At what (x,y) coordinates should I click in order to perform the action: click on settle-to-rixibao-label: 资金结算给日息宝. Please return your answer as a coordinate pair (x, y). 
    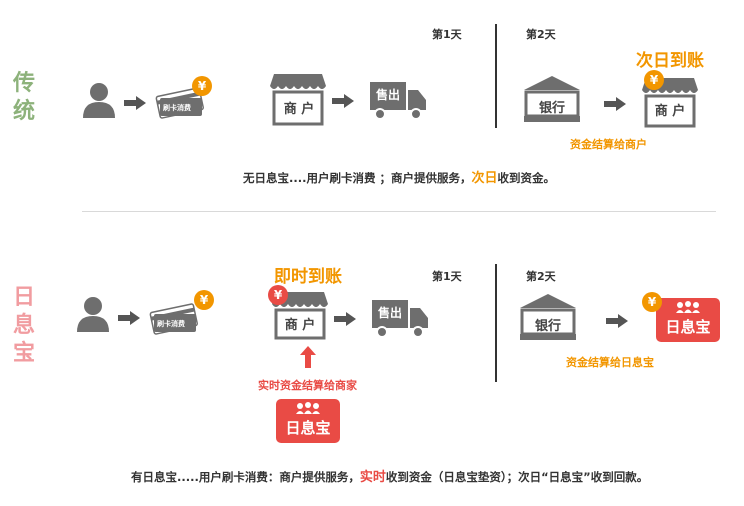
    Looking at the image, I should click on (610, 362).